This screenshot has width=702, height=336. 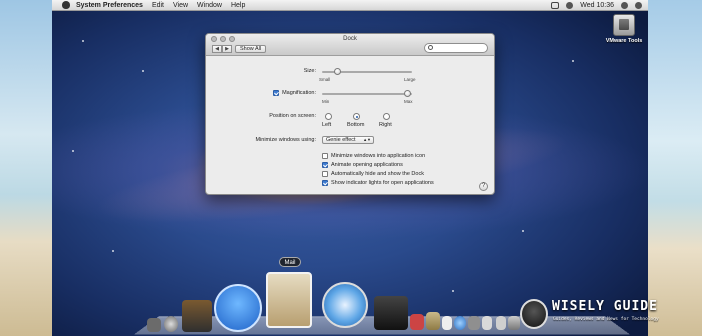 I want to click on dock-safari-icon, so click(x=345, y=305).